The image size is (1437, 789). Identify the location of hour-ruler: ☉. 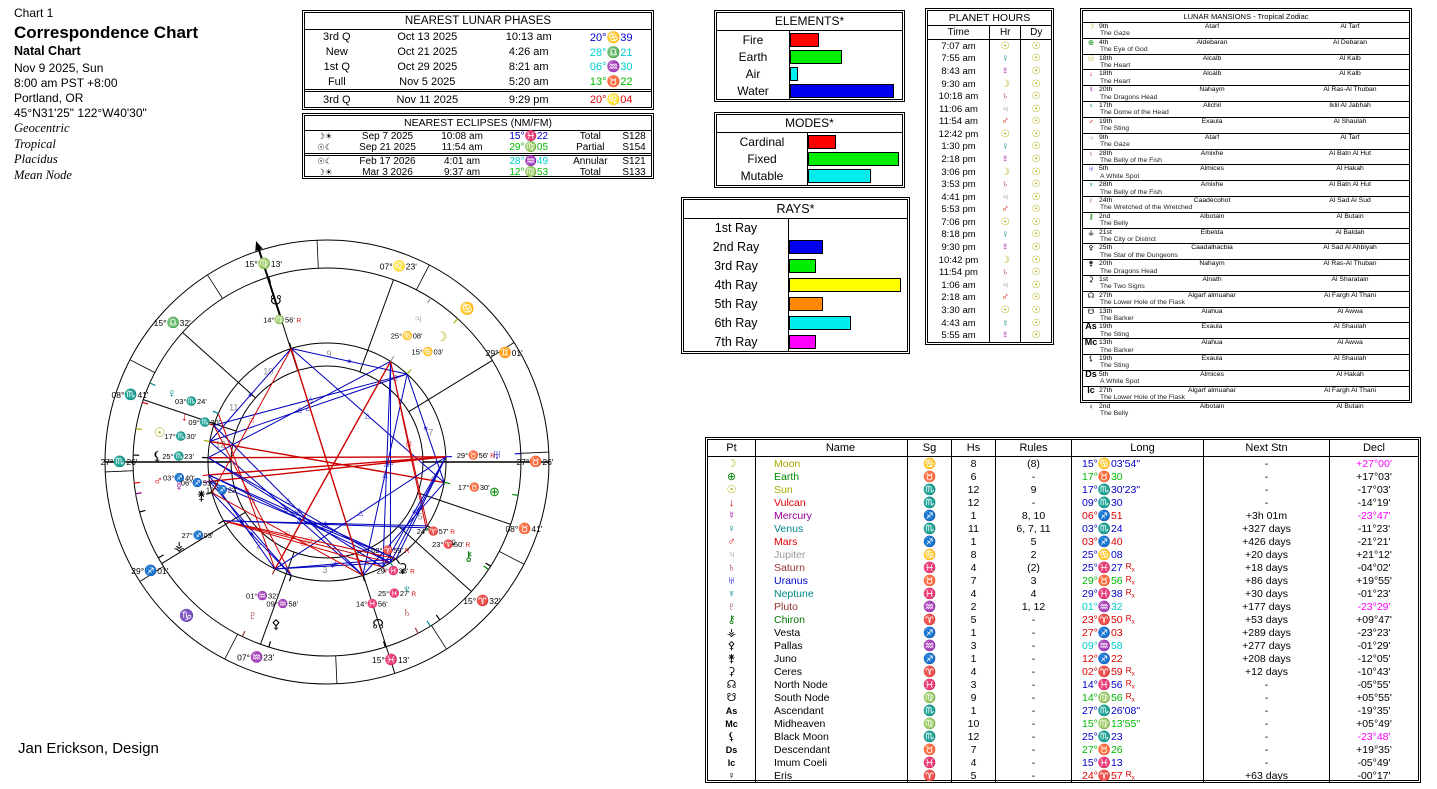
(1006, 134).